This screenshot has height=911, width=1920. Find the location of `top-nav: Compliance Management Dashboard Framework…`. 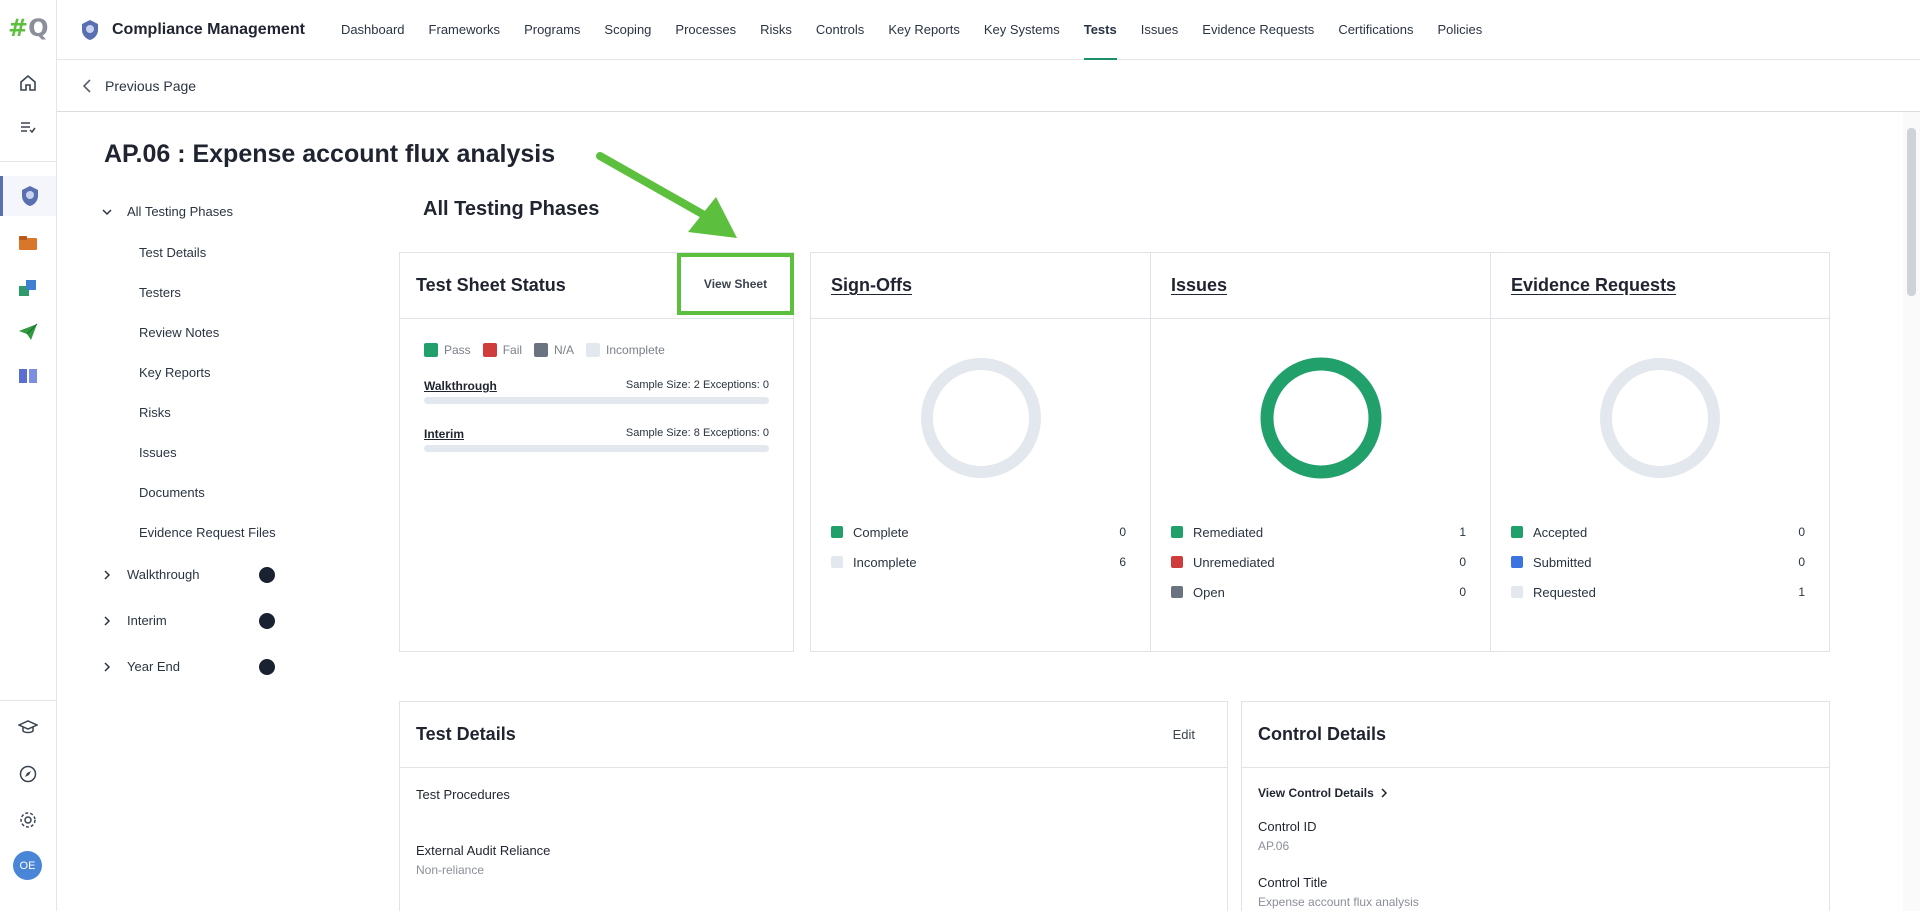

top-nav: Compliance Management Dashboard Framework… is located at coordinates (988, 30).